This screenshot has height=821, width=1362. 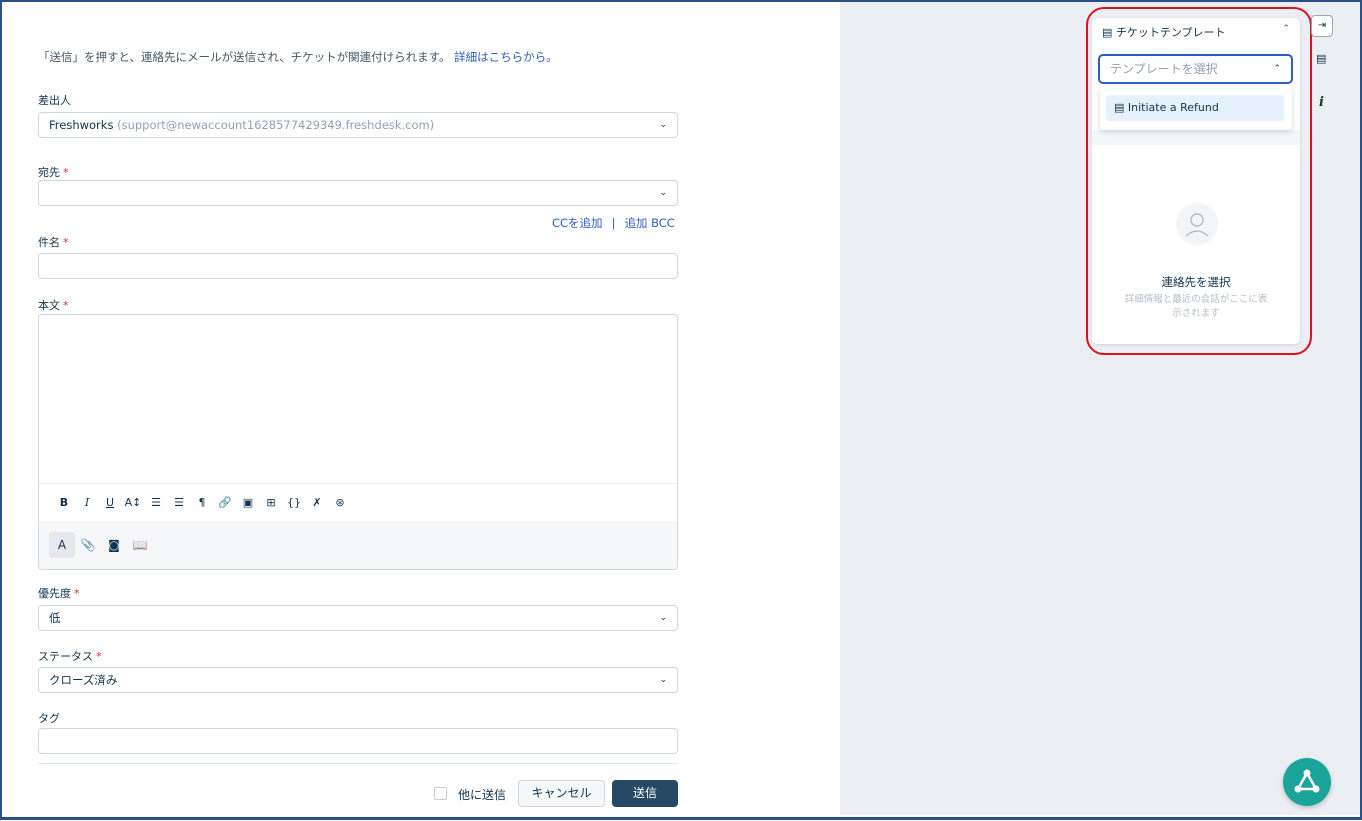 I want to click on tags-input, so click(x=358, y=741).